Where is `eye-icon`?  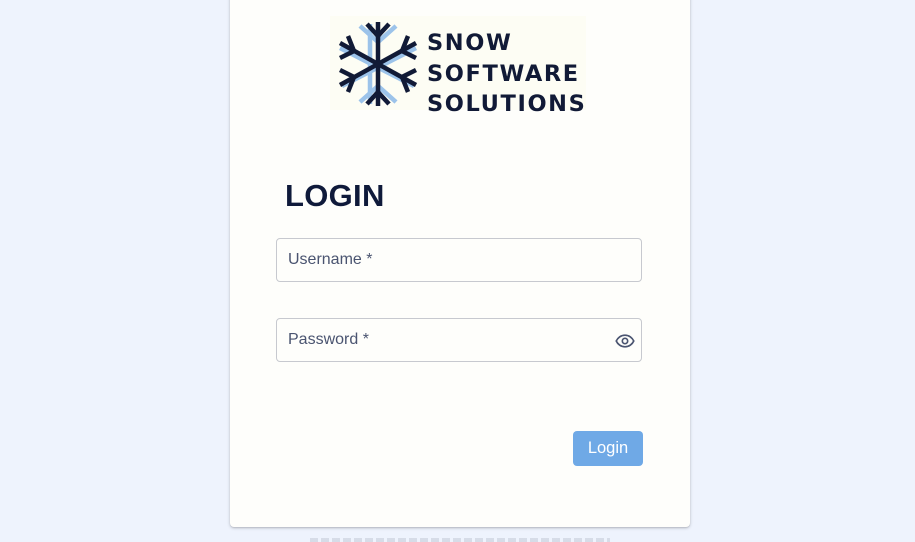 eye-icon is located at coordinates (625, 341).